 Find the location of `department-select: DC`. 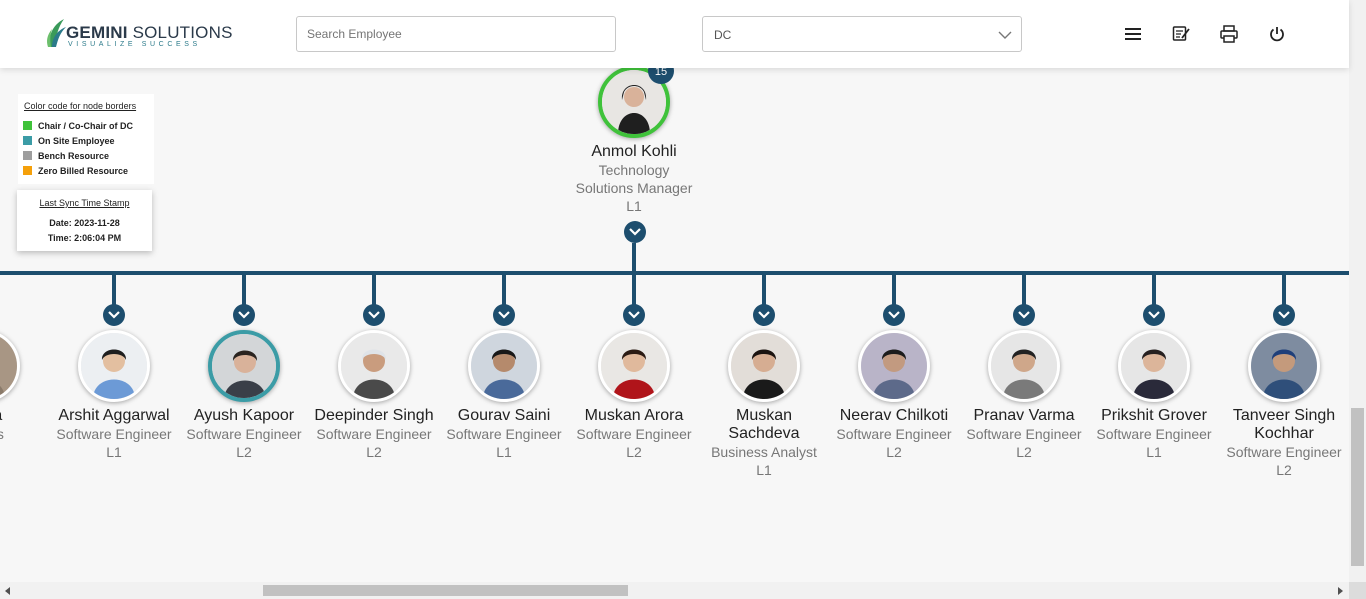

department-select: DC is located at coordinates (862, 34).